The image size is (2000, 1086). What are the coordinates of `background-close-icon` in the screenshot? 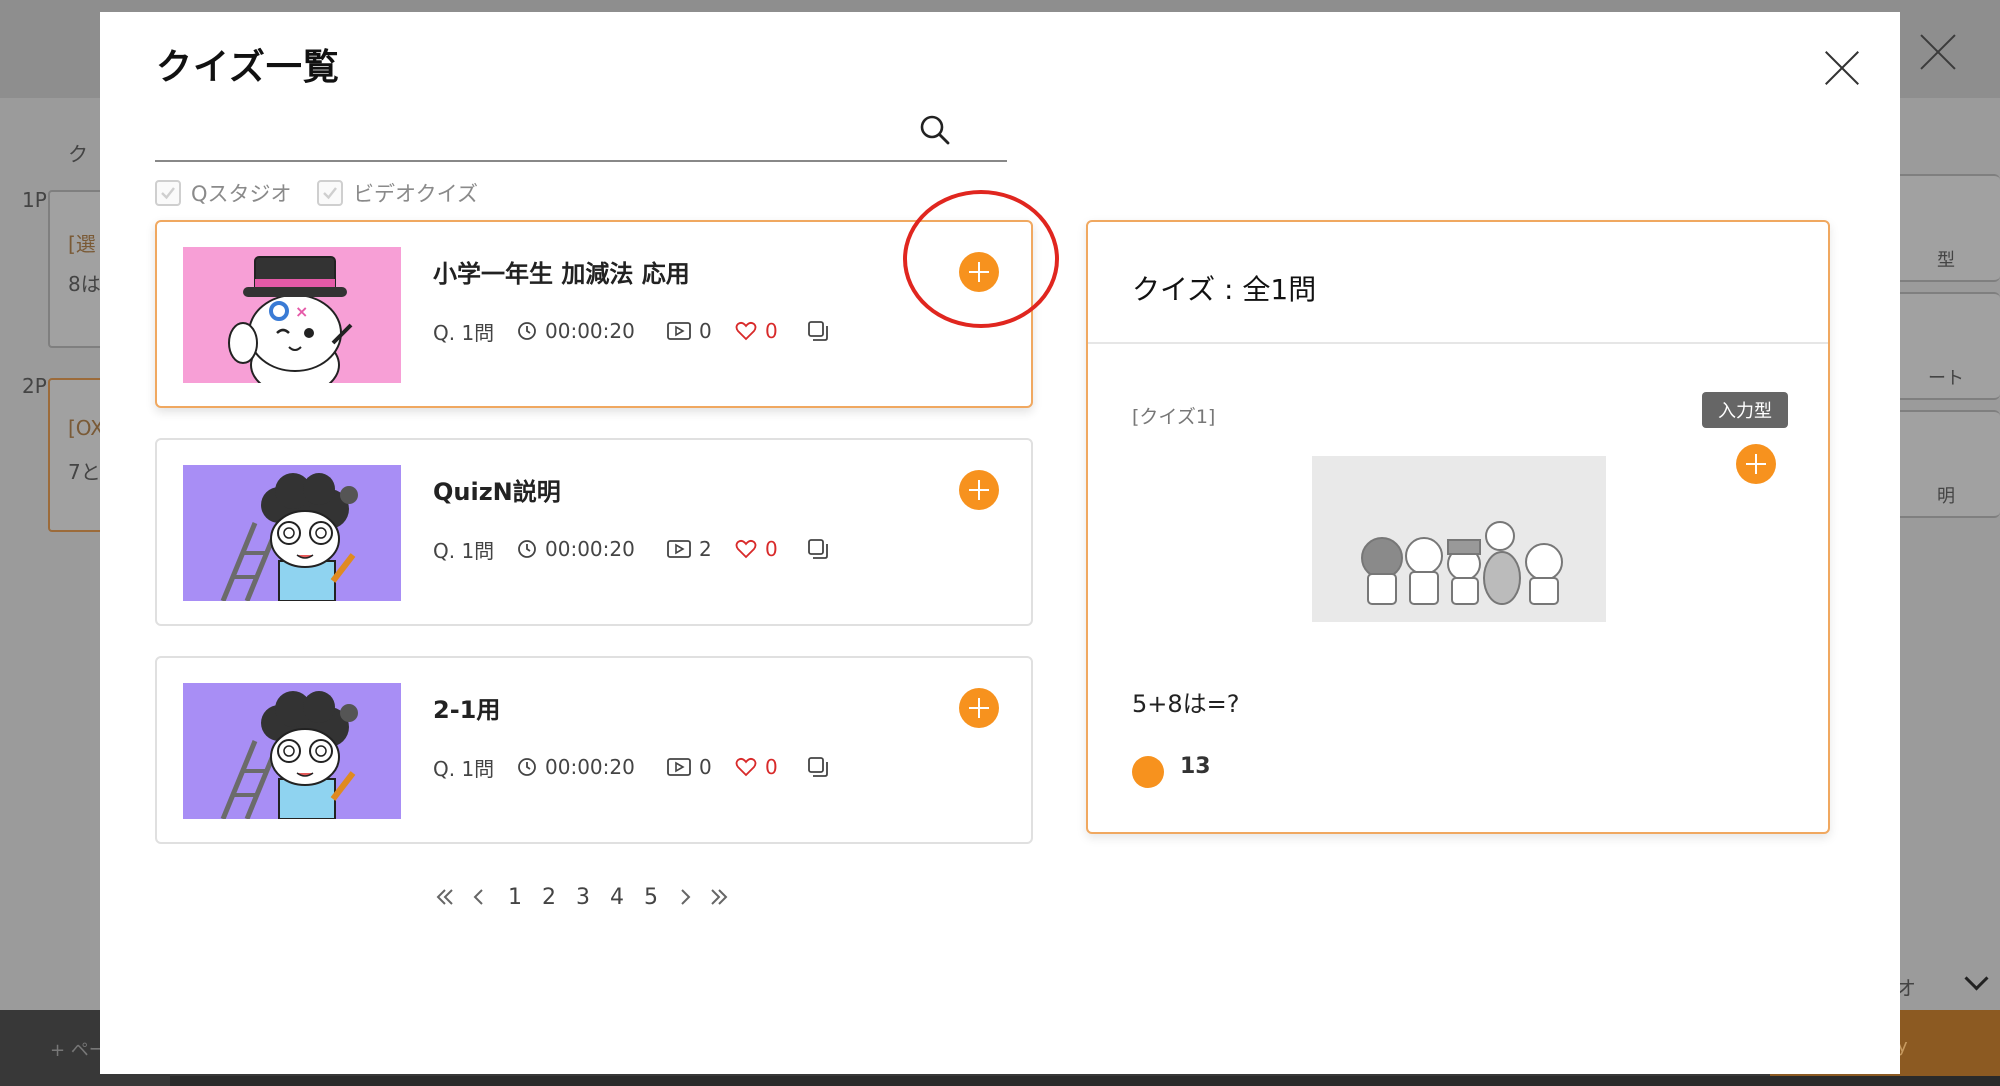 It's located at (1938, 52).